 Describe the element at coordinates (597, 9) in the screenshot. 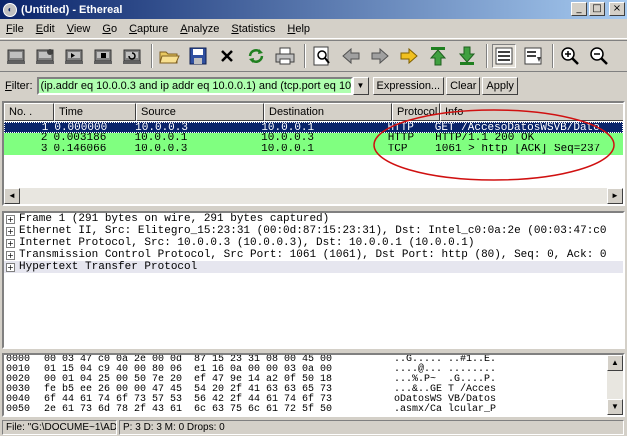

I see `maximize-button: □` at that location.